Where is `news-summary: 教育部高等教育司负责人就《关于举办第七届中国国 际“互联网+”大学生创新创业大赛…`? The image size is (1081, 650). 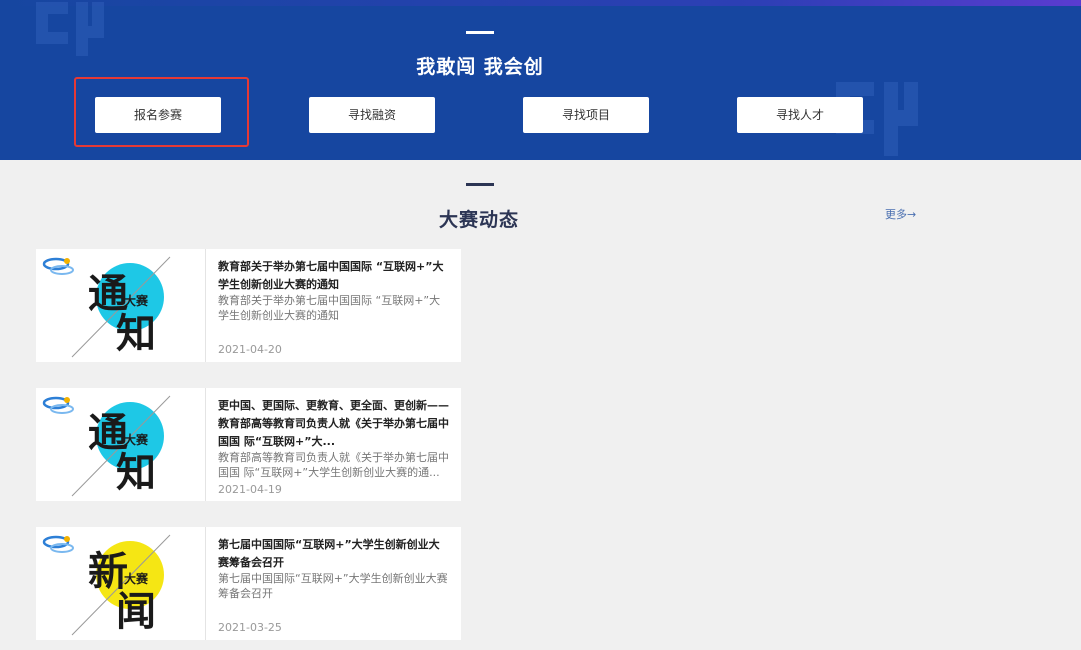 news-summary: 教育部高等教育司负责人就《关于举办第七届中国国 际“互联网+”大学生创新创业大赛… is located at coordinates (333, 465).